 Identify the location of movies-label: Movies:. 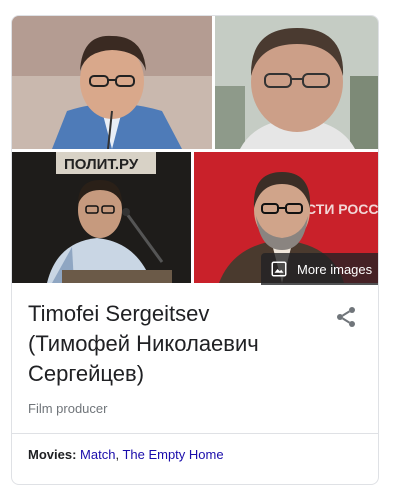
(52, 454).